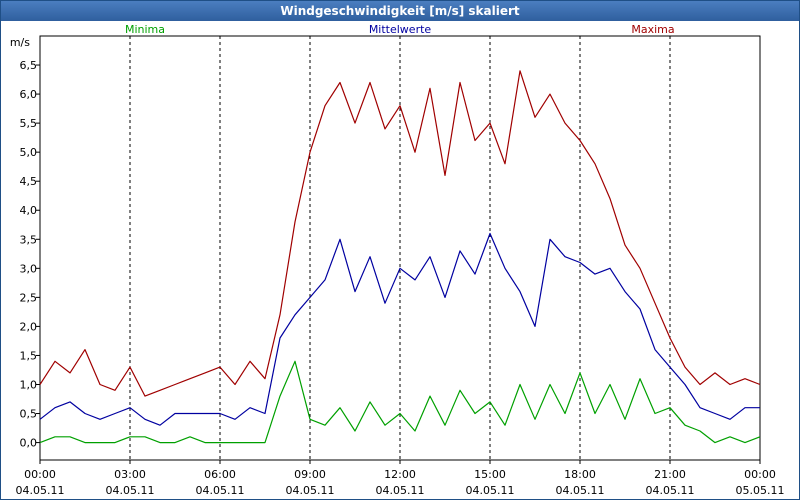 The height and width of the screenshot is (500, 800). Describe the element at coordinates (130, 474) in the screenshot. I see `x-tick-time: 03:00` at that location.